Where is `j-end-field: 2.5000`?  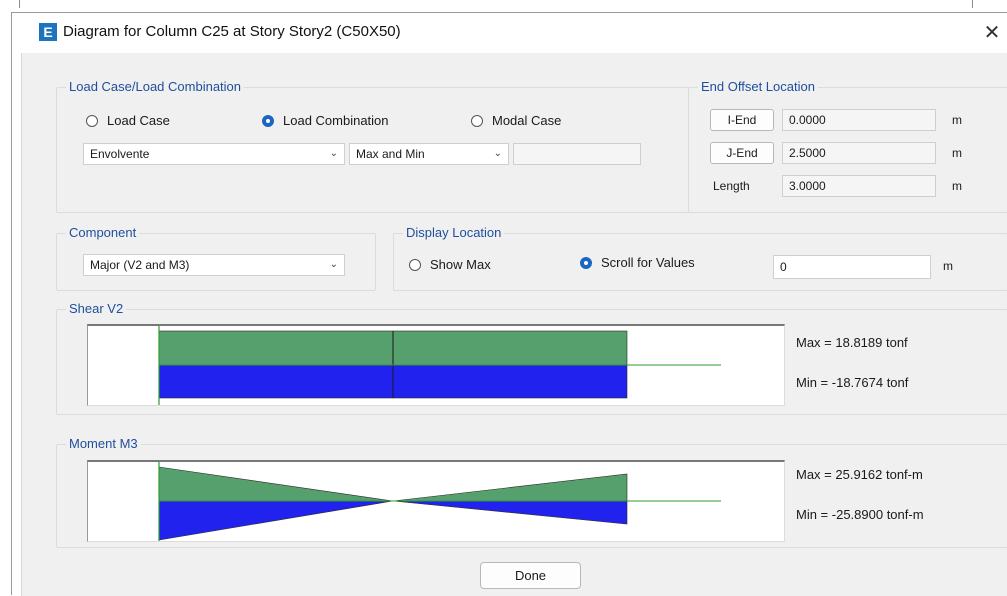 j-end-field: 2.5000 is located at coordinates (859, 153).